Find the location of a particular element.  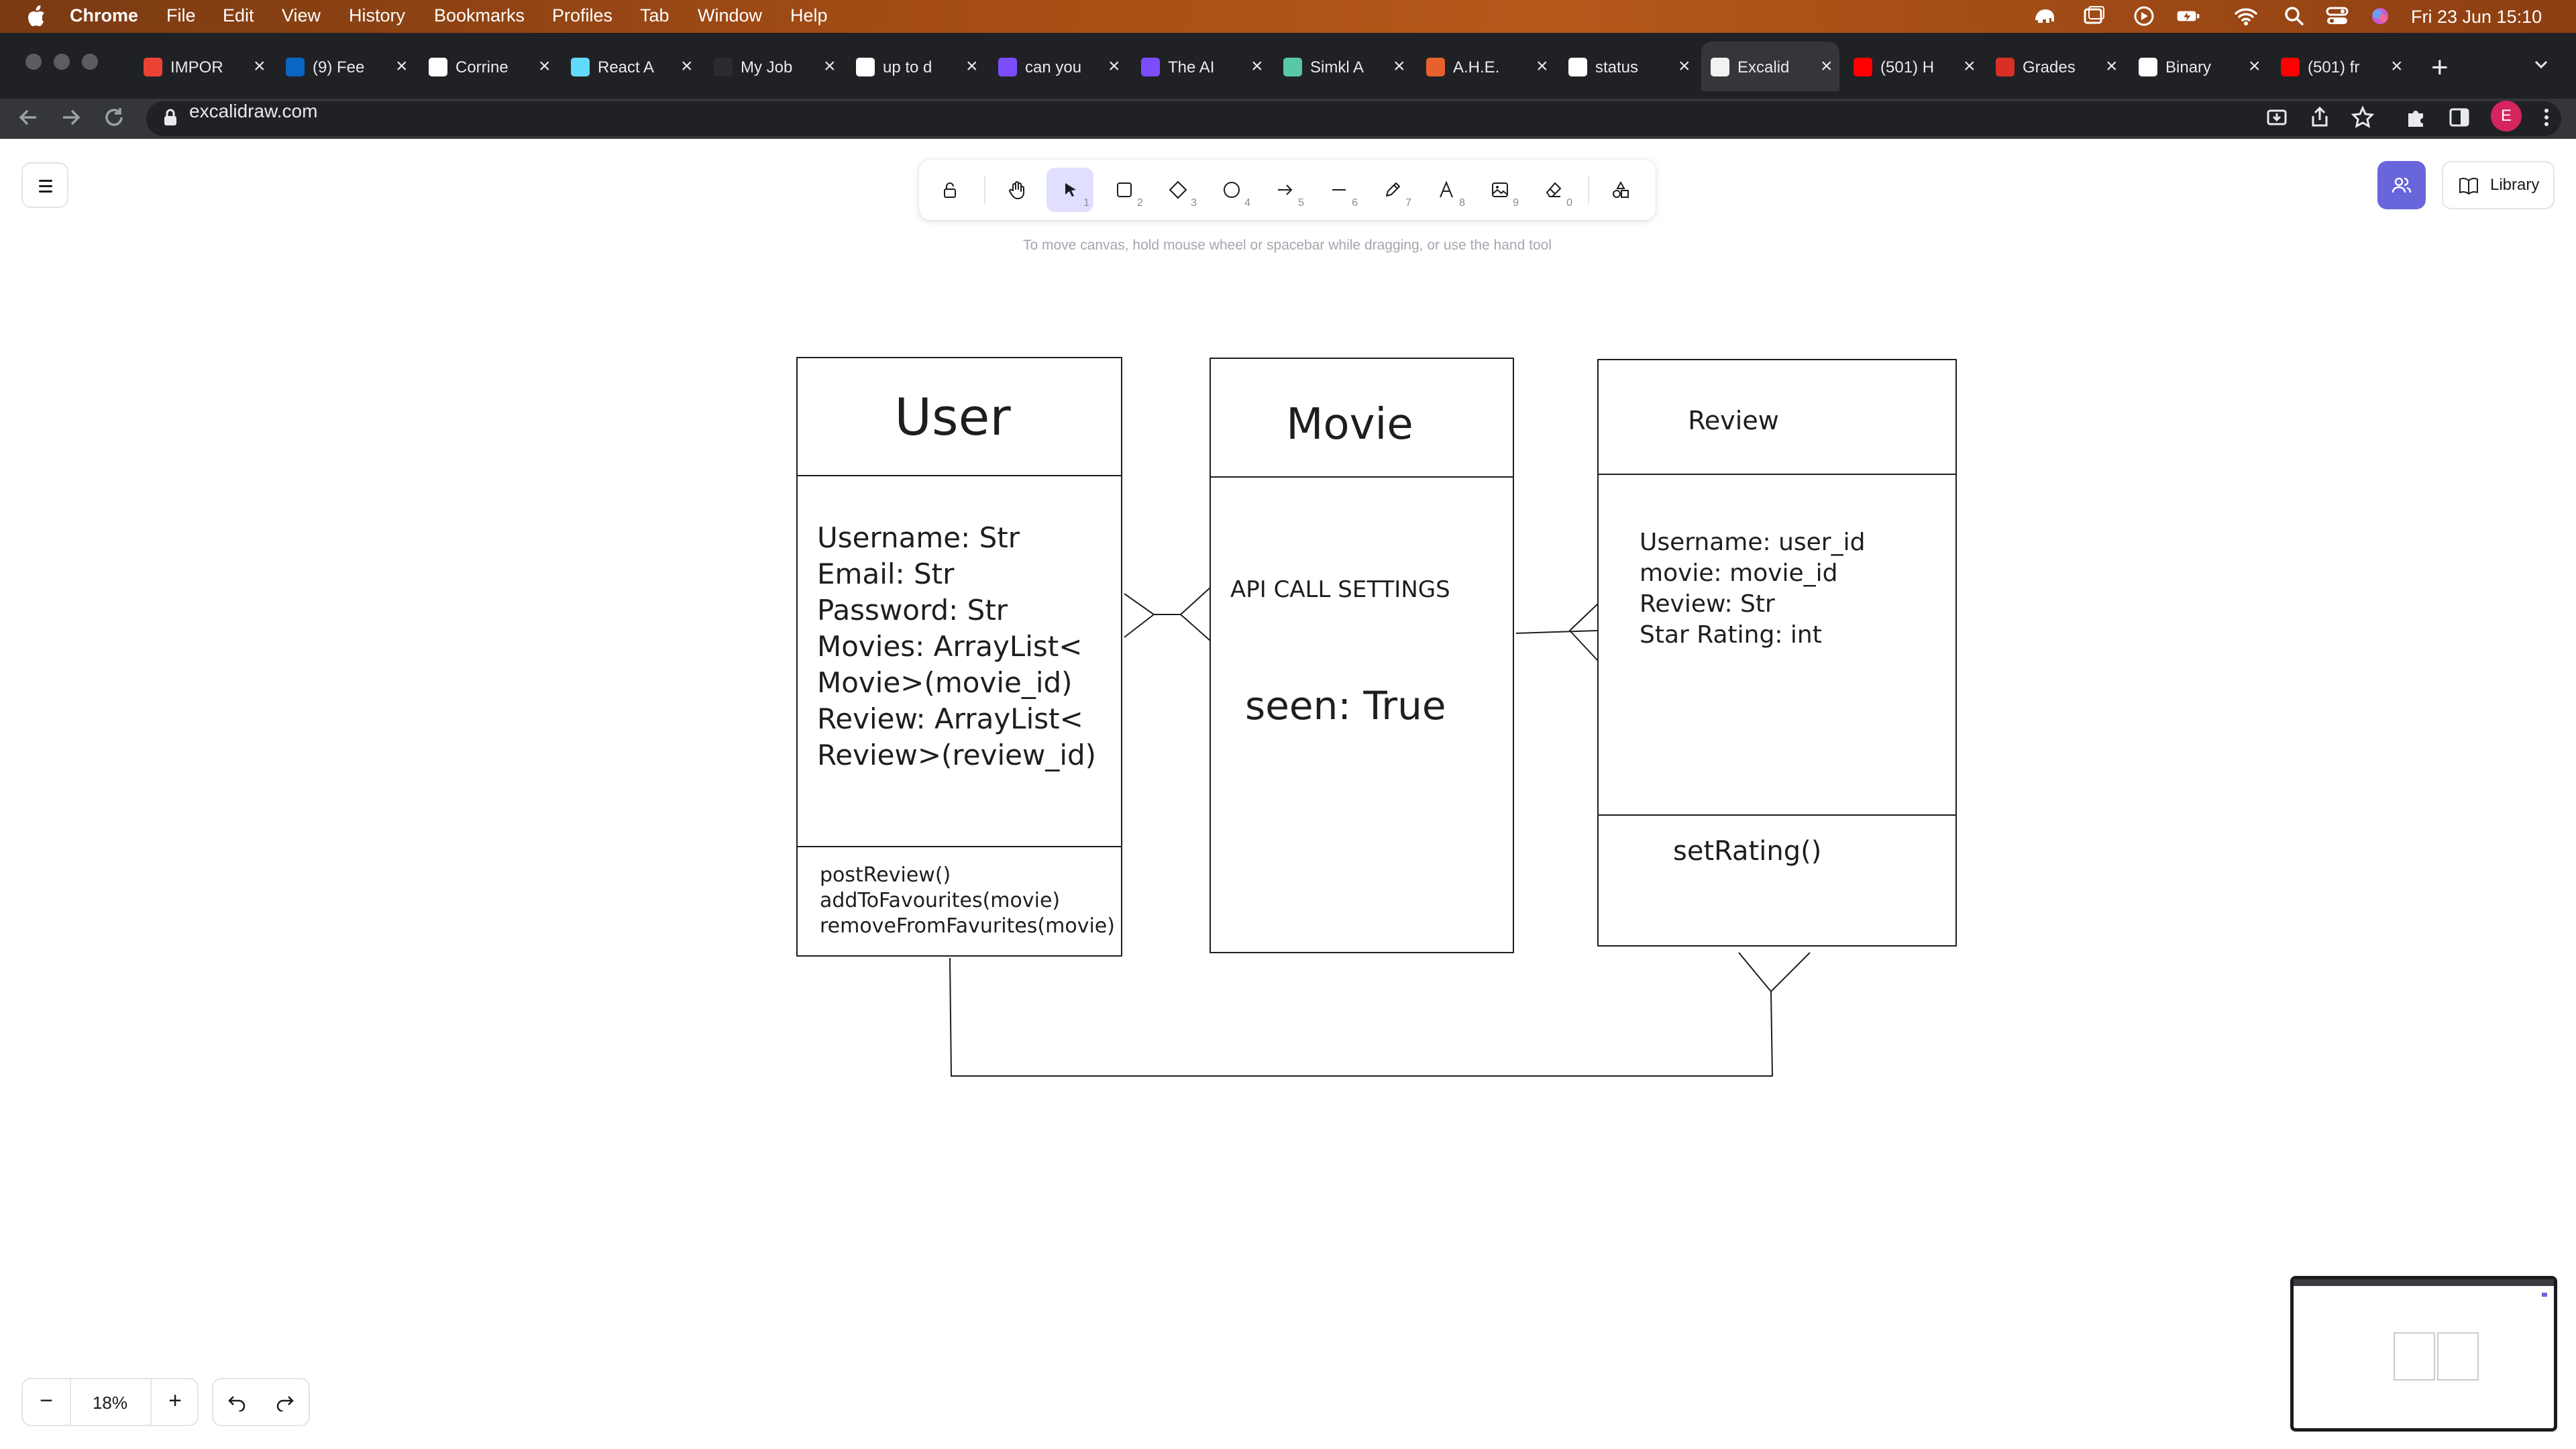

browser-tab: A.H.E. × is located at coordinates (1486, 66).